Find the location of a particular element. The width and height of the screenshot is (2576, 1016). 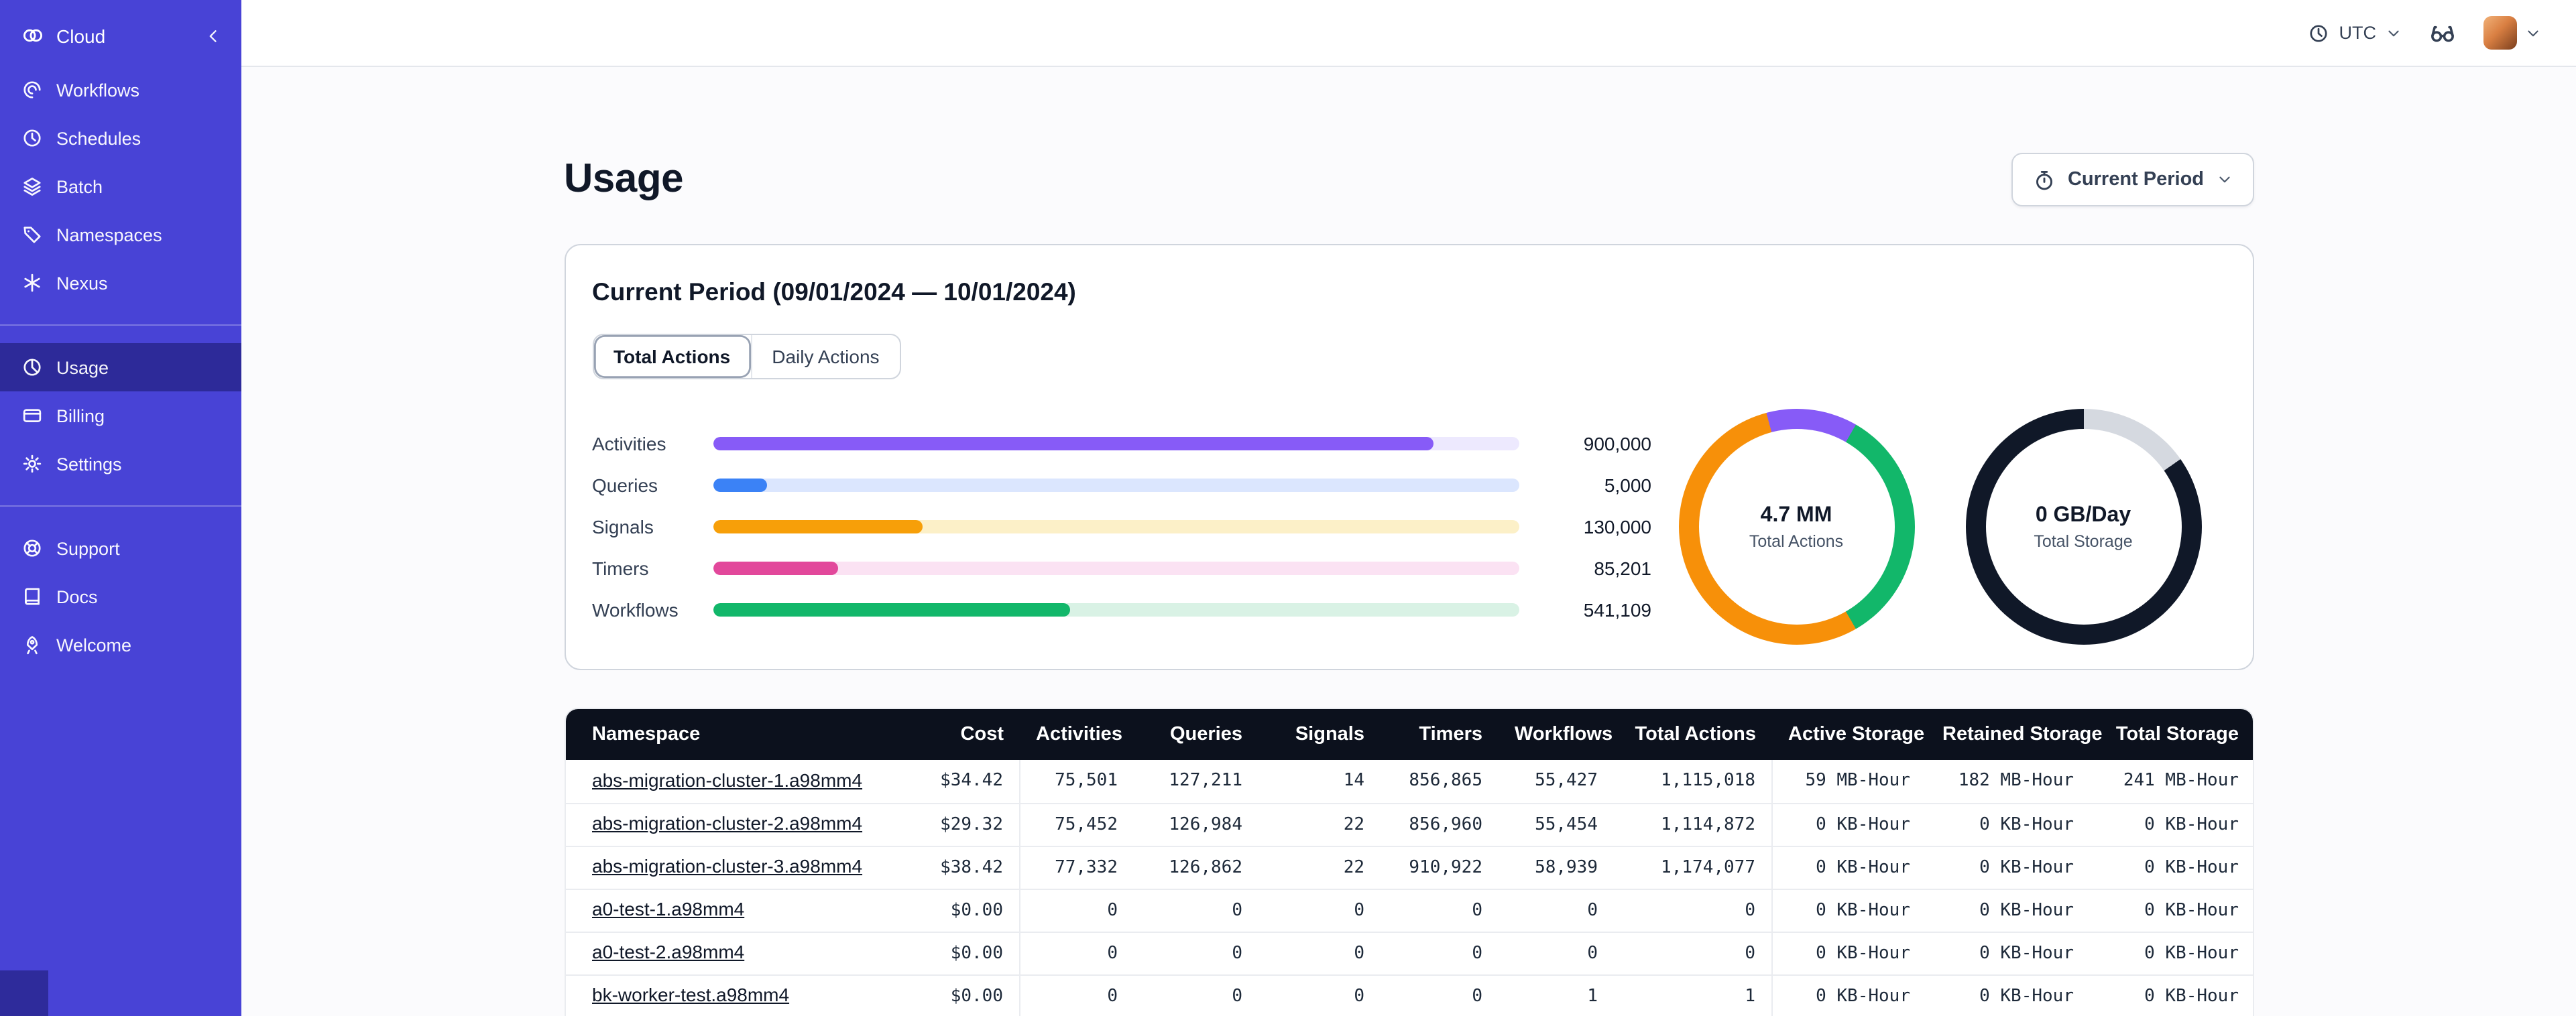

column-header-signals: Signals is located at coordinates (1319, 735).